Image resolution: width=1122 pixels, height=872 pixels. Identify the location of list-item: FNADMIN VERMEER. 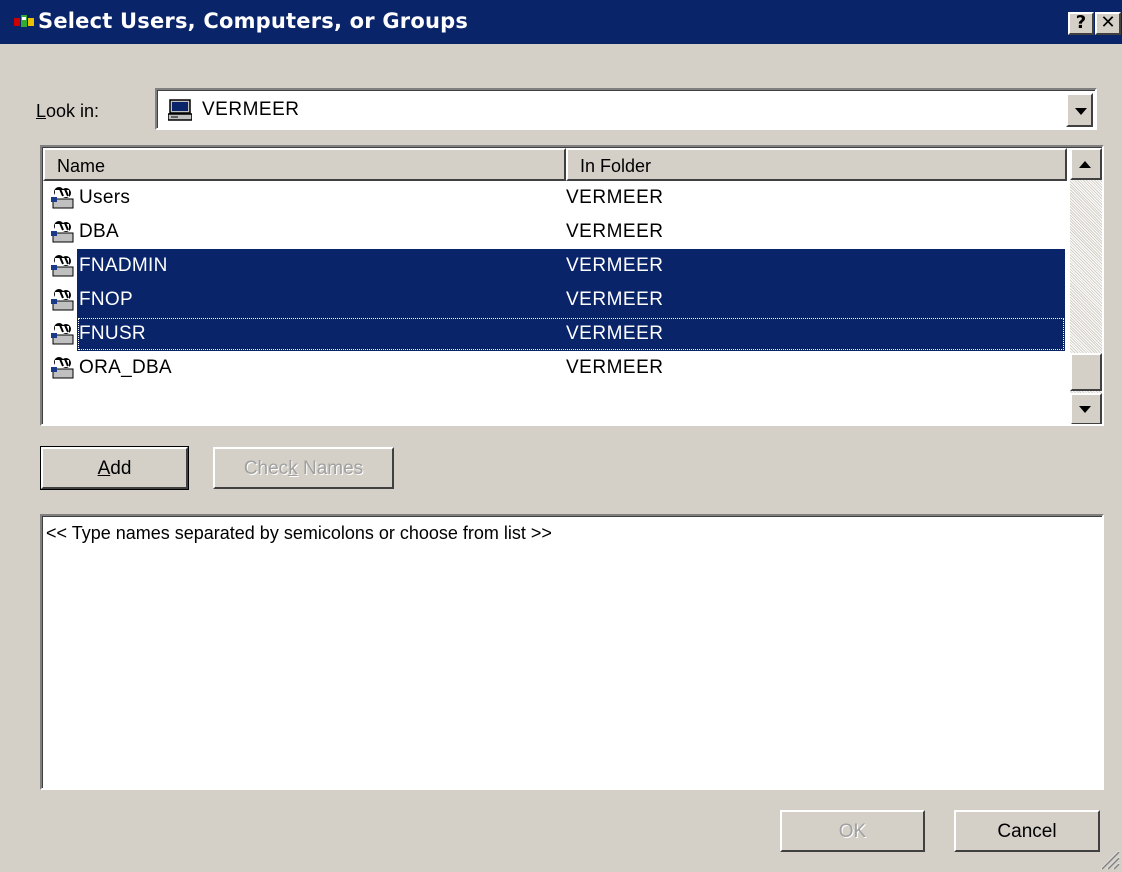
(554, 266).